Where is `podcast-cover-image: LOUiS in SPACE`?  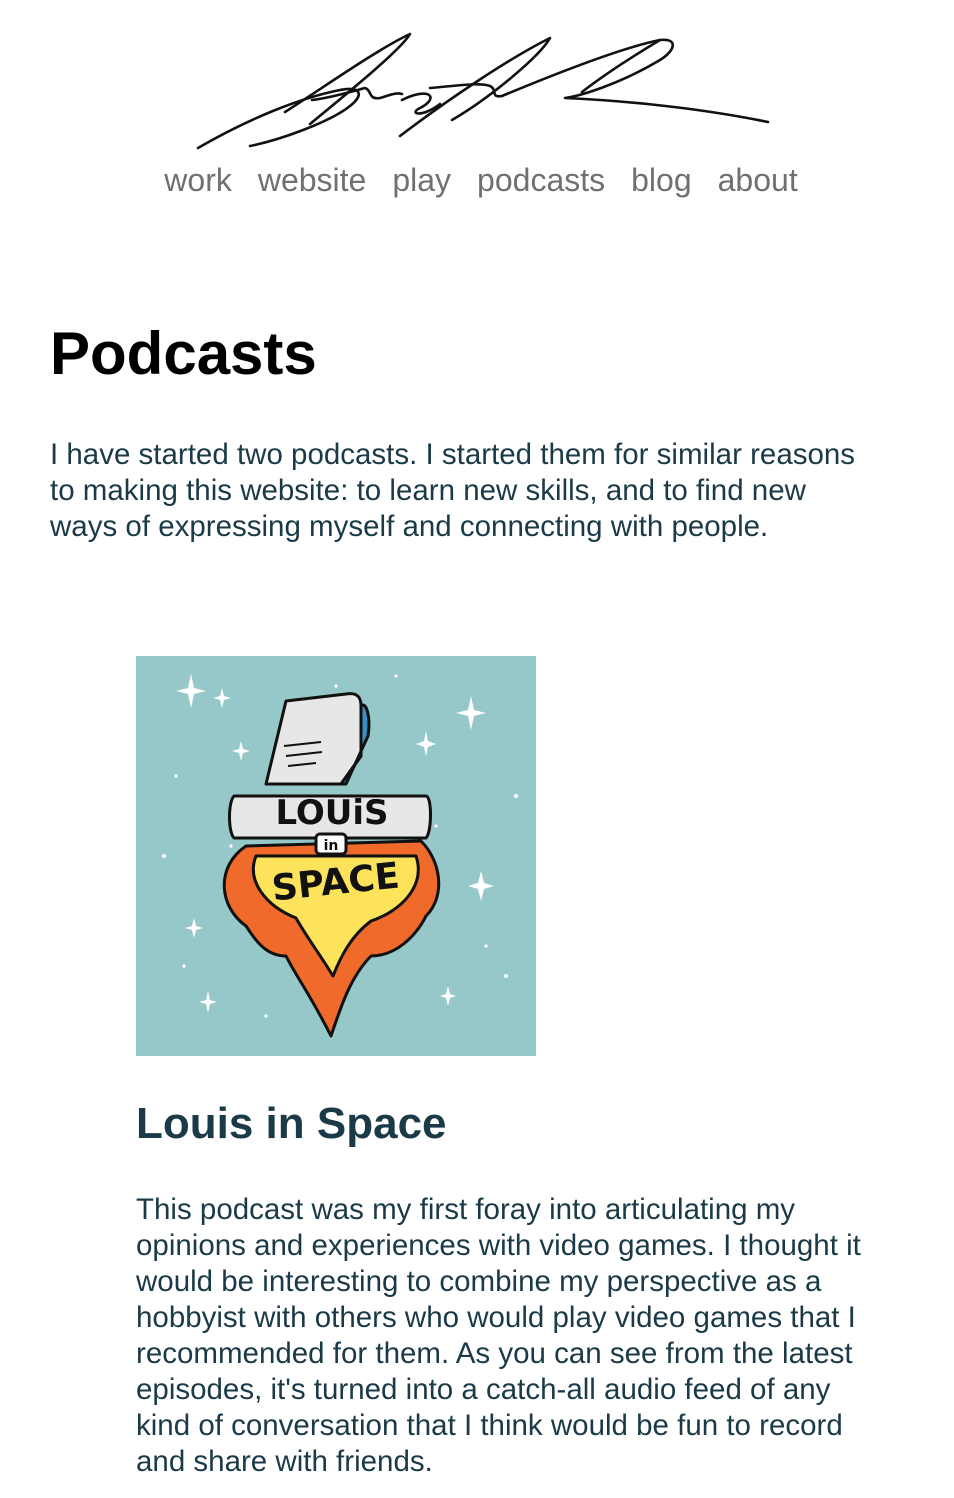
podcast-cover-image: LOUiS in SPACE is located at coordinates (336, 856).